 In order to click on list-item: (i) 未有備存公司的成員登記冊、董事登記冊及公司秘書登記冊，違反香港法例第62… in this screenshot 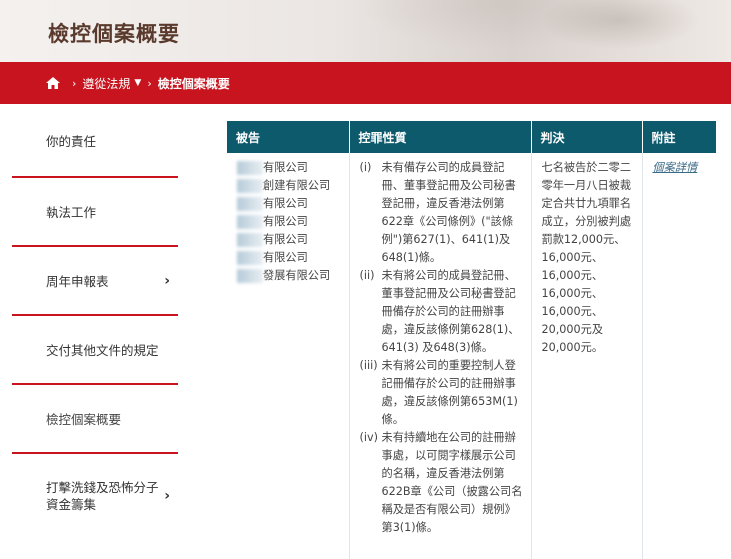, I will do `click(437, 212)`.